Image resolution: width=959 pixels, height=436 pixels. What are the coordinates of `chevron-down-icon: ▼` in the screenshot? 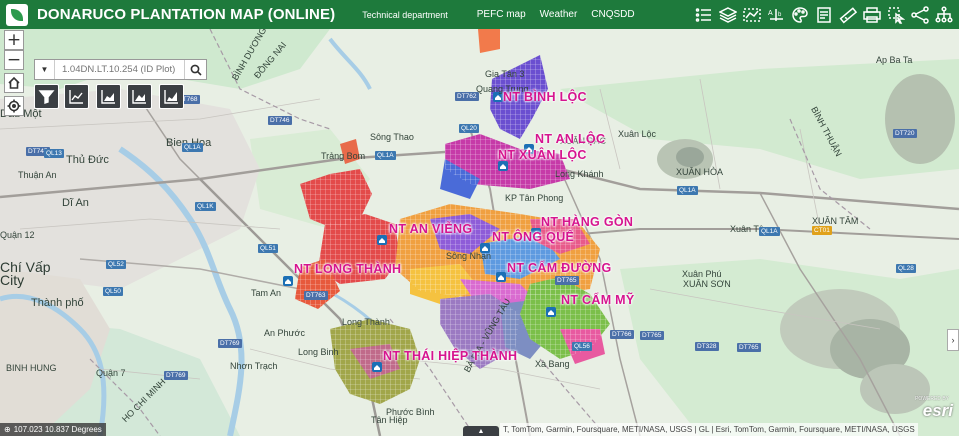 It's located at (44, 69).